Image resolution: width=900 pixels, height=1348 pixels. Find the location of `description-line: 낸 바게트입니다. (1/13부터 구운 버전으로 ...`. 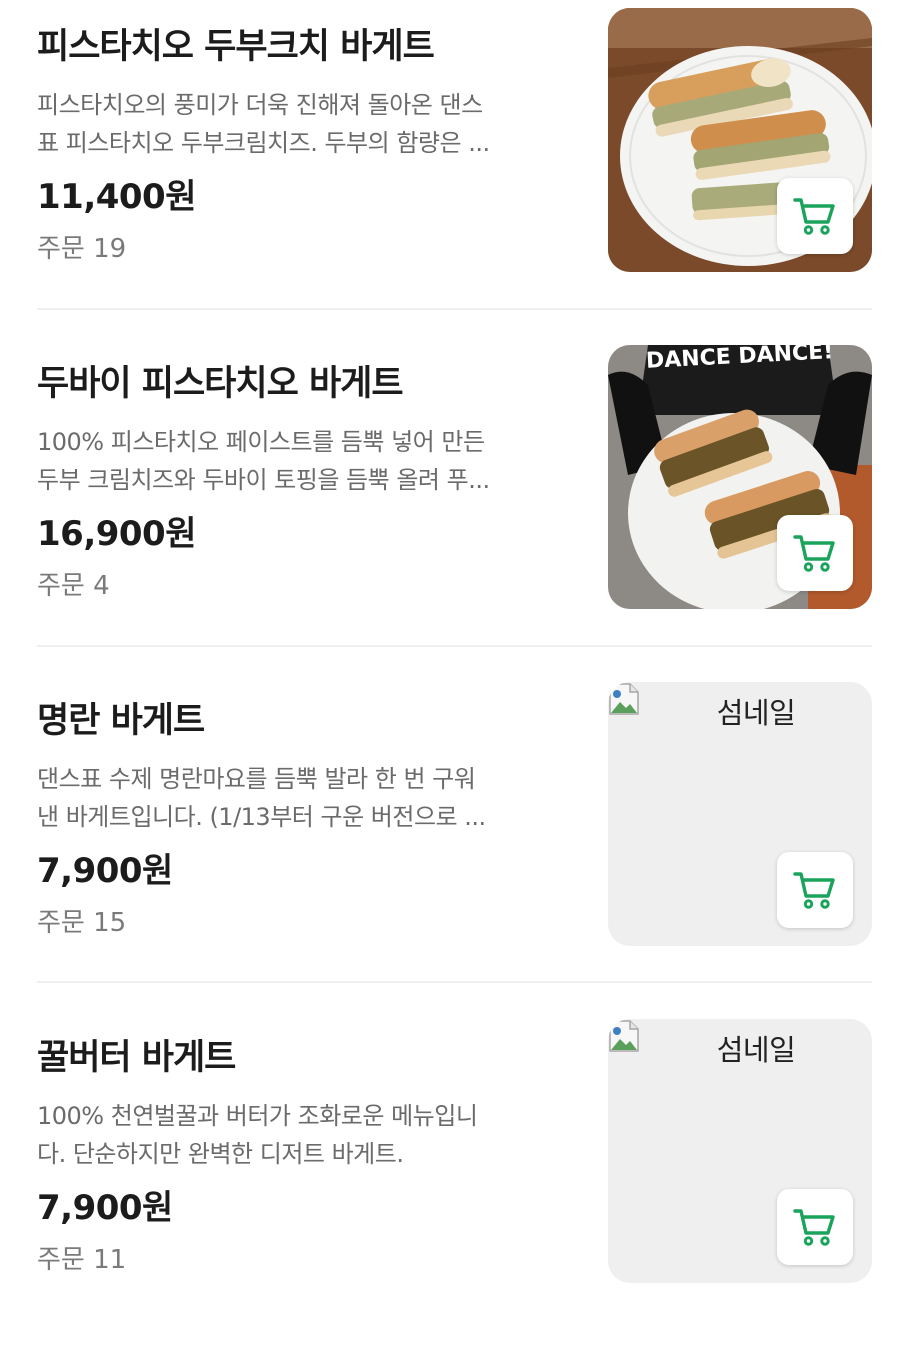

description-line: 낸 바게트입니다. (1/13부터 구운 버전으로 ... is located at coordinates (261, 817).